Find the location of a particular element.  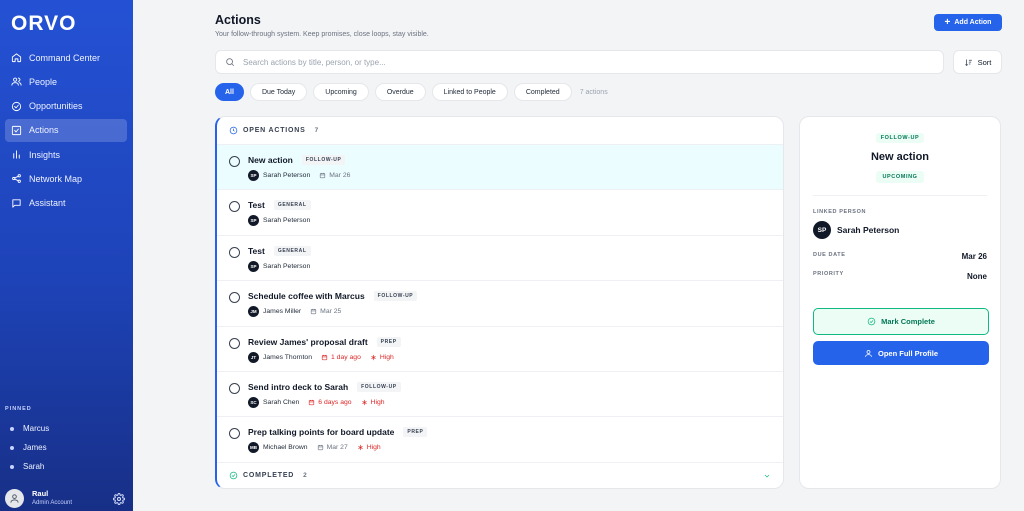

pinned-list: Marcus James Sarah is located at coordinates (29, 447).